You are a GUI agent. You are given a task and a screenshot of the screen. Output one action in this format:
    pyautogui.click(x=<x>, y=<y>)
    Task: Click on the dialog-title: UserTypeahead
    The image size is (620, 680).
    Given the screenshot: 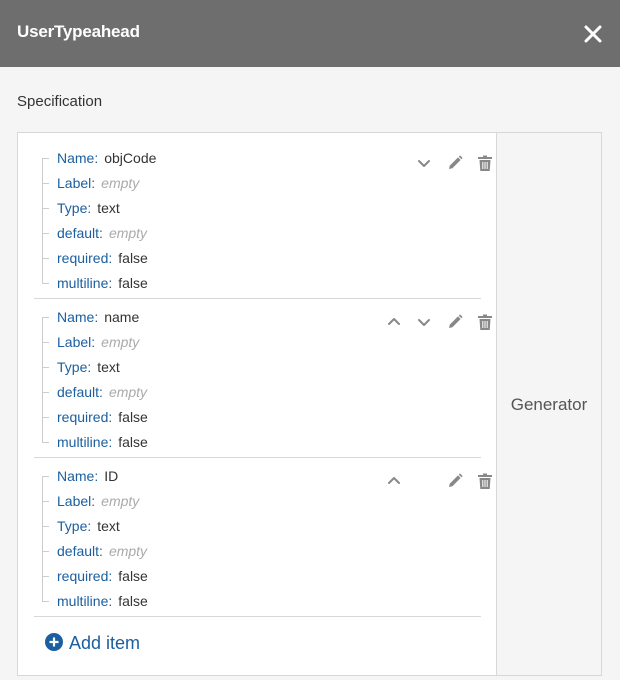 What is the action you would take?
    pyautogui.click(x=78, y=31)
    